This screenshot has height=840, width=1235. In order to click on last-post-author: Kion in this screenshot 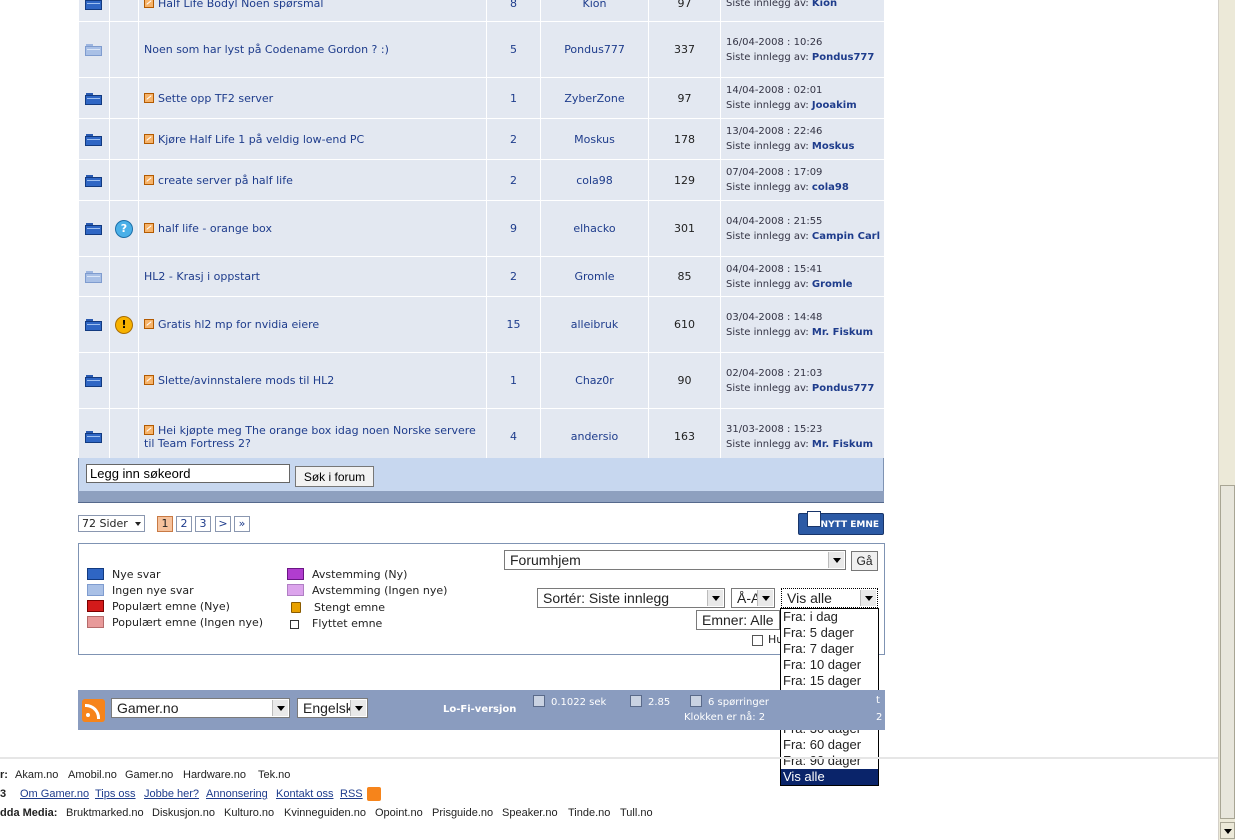, I will do `click(824, 4)`.